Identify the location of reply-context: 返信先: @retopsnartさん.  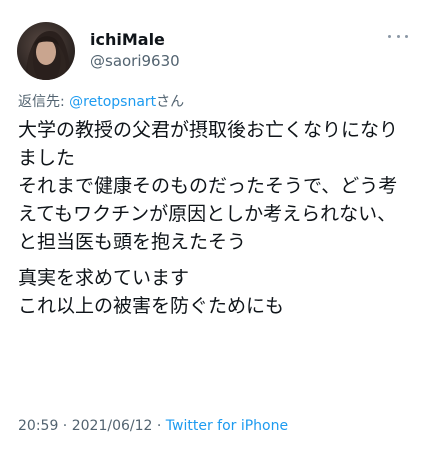
(101, 101).